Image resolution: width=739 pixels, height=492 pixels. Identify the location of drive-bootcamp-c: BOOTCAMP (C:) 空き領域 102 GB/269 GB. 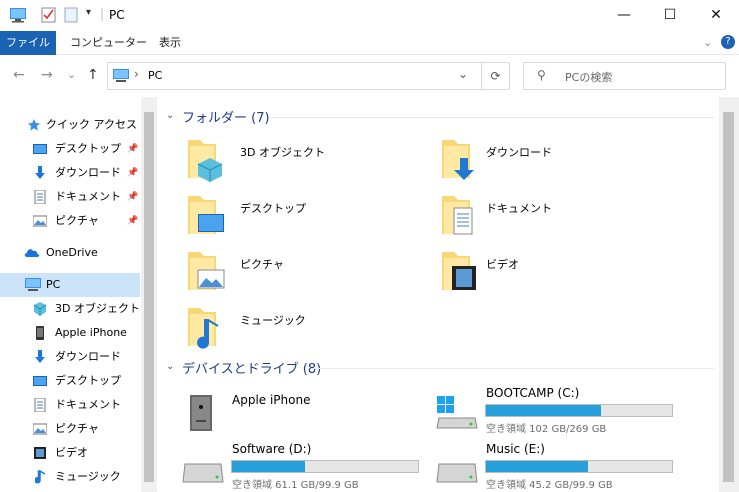
(565, 410).